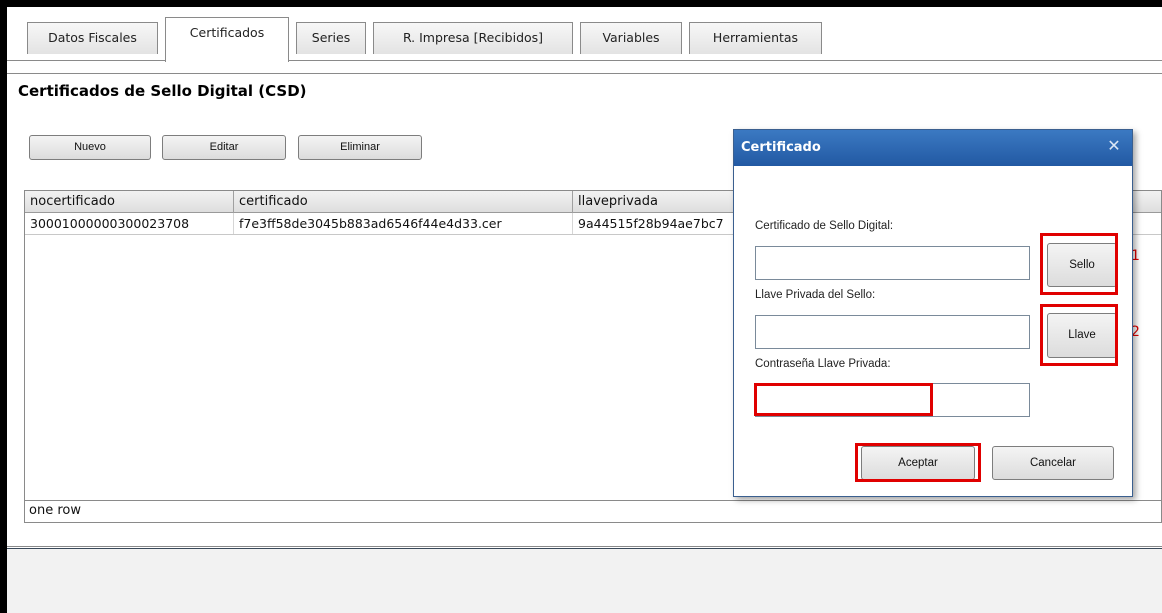 The width and height of the screenshot is (1162, 613). I want to click on cert-file-field, so click(892, 263).